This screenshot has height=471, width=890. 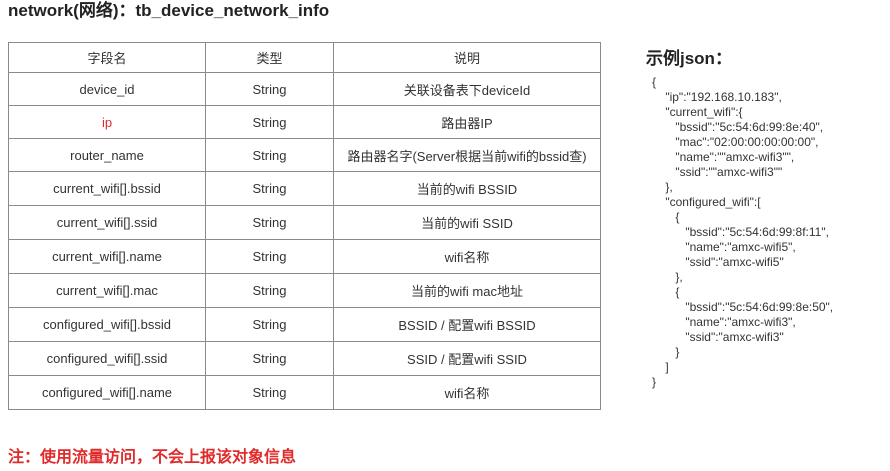 I want to click on header-description: 说明, so click(x=467, y=57).